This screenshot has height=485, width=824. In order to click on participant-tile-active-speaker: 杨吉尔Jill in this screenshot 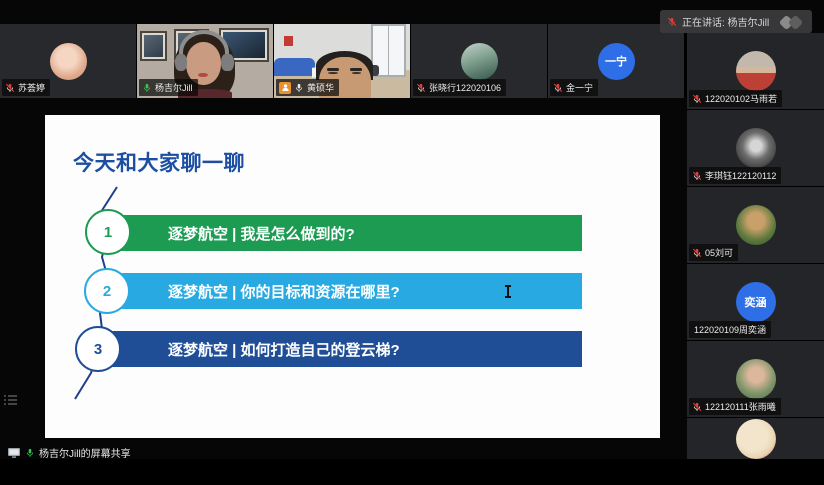, I will do `click(205, 61)`.